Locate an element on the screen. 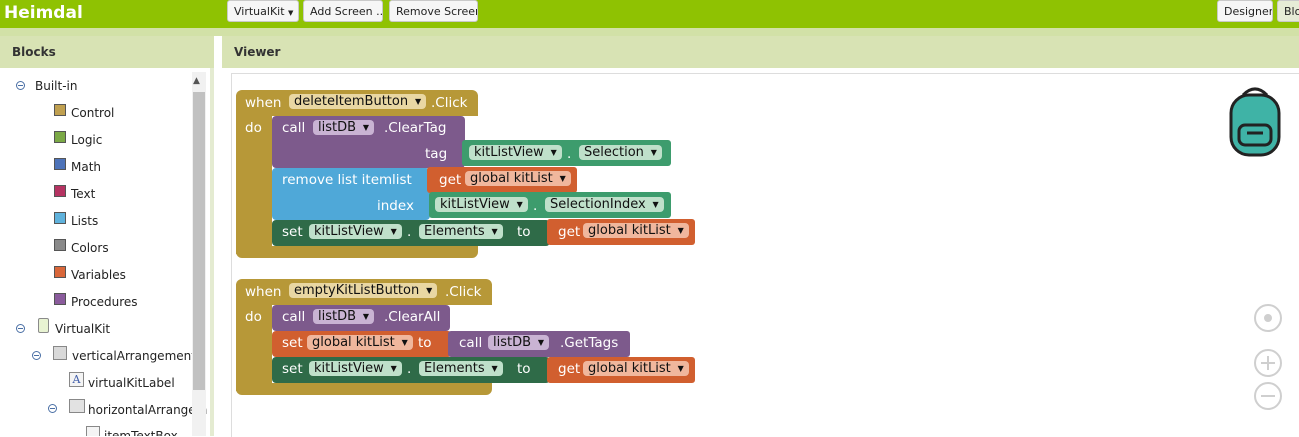 This screenshot has height=437, width=1299. tree-item-itemtextbox: itemTextBox is located at coordinates (141, 432).